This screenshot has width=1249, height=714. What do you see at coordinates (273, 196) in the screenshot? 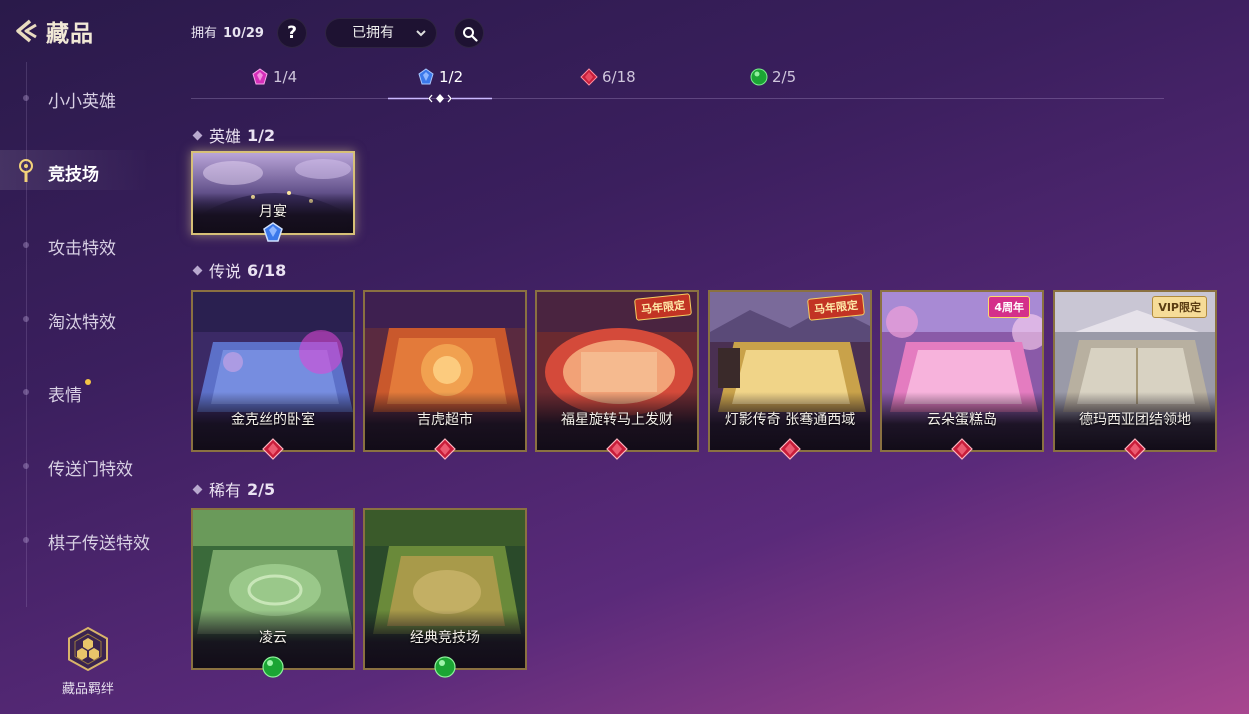
I see `arena-card: 月宴` at bounding box center [273, 196].